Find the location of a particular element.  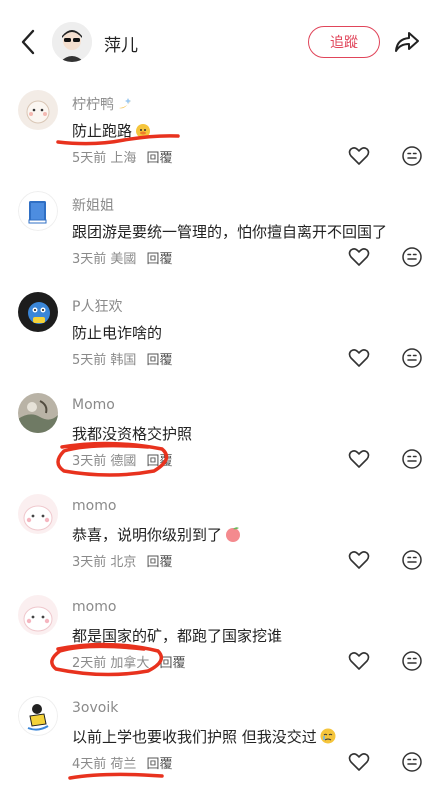

sparkle-moon-emoji-icon is located at coordinates (125, 106).